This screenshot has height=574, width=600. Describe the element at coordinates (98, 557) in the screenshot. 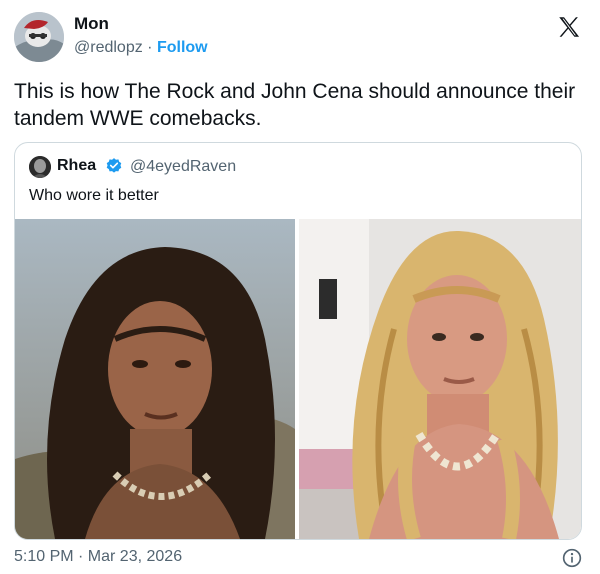

I see `tweet-timestamp: 5:10 PM · Mar 23, 2026` at that location.